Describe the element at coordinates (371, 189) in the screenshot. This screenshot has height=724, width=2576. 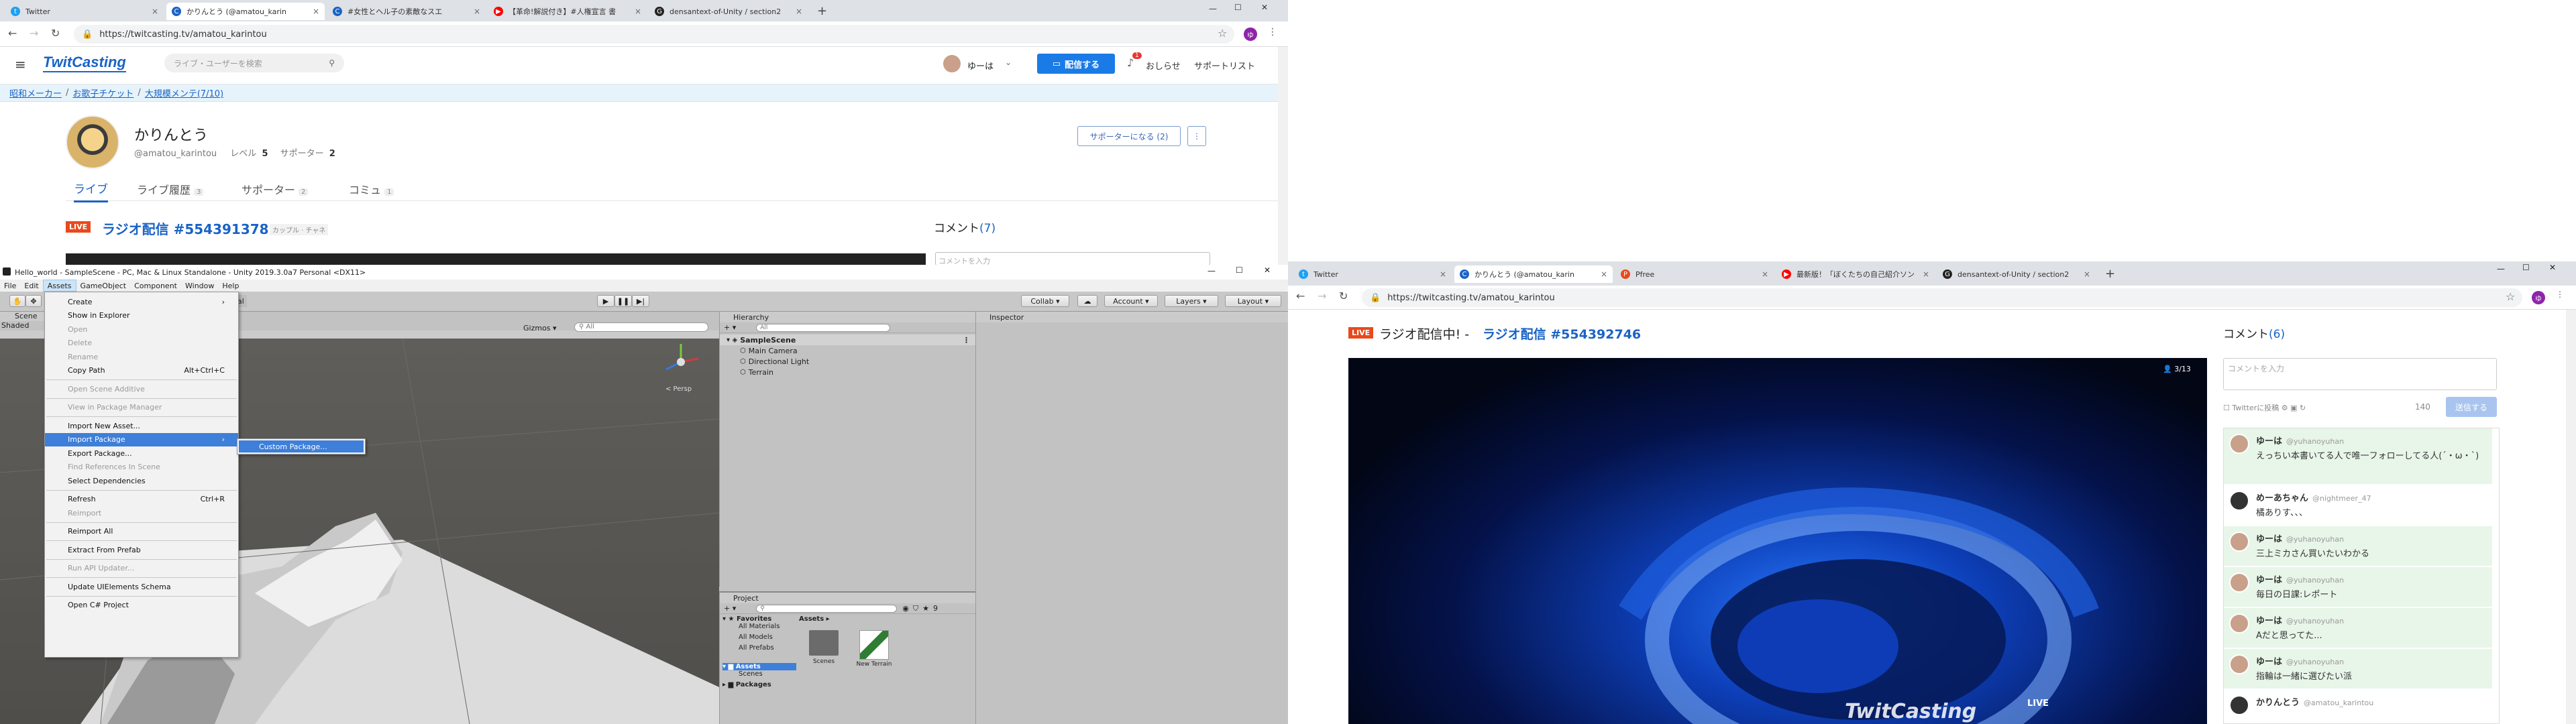
I see `tab-community: コミュ 1` at that location.